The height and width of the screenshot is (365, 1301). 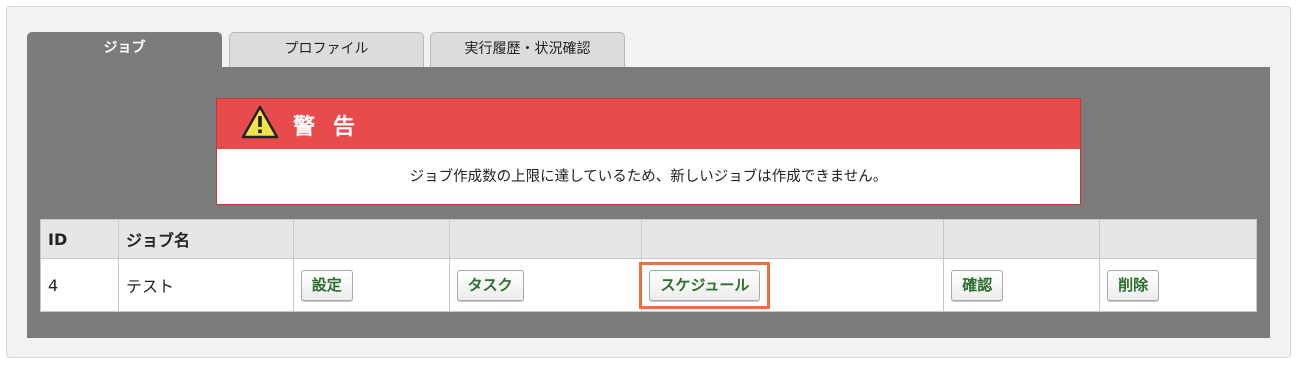 What do you see at coordinates (527, 49) in the screenshot?
I see `tab-history-status: 実行履歴・状況確認` at bounding box center [527, 49].